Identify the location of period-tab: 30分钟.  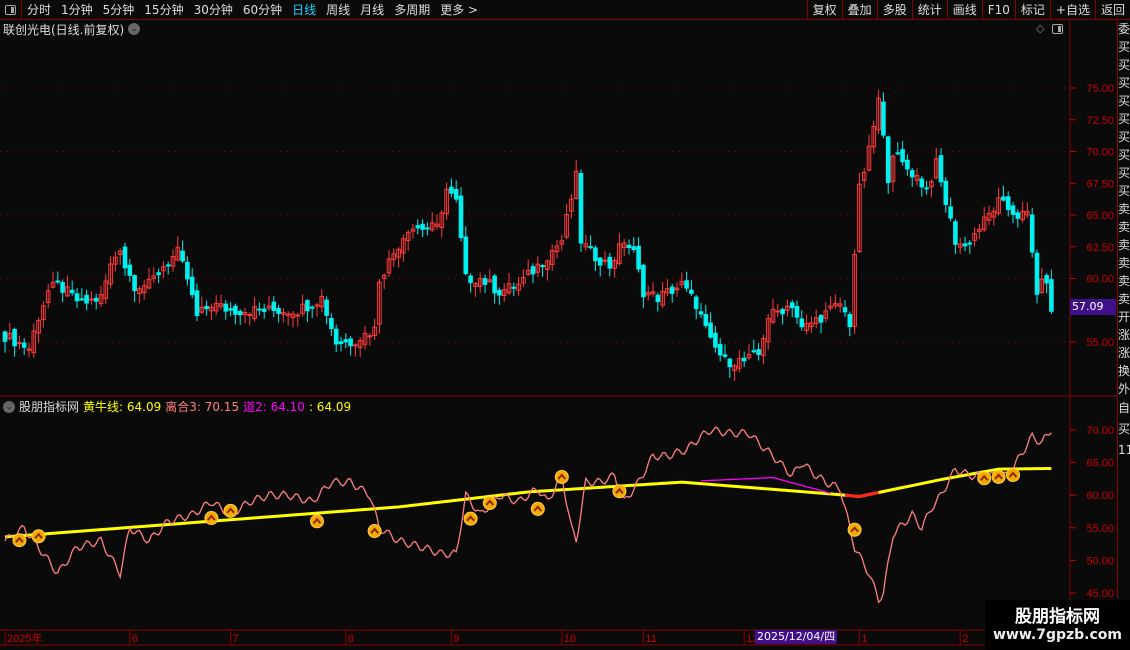
(213, 9).